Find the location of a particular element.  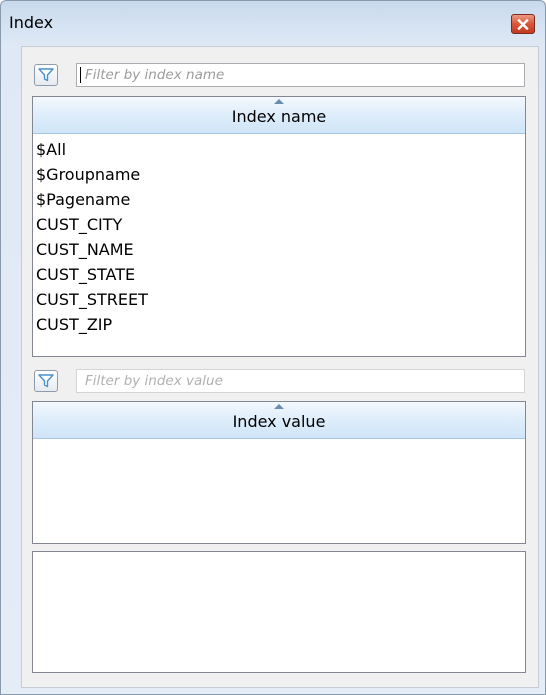

list-item: CUST_NAME is located at coordinates (279, 249).